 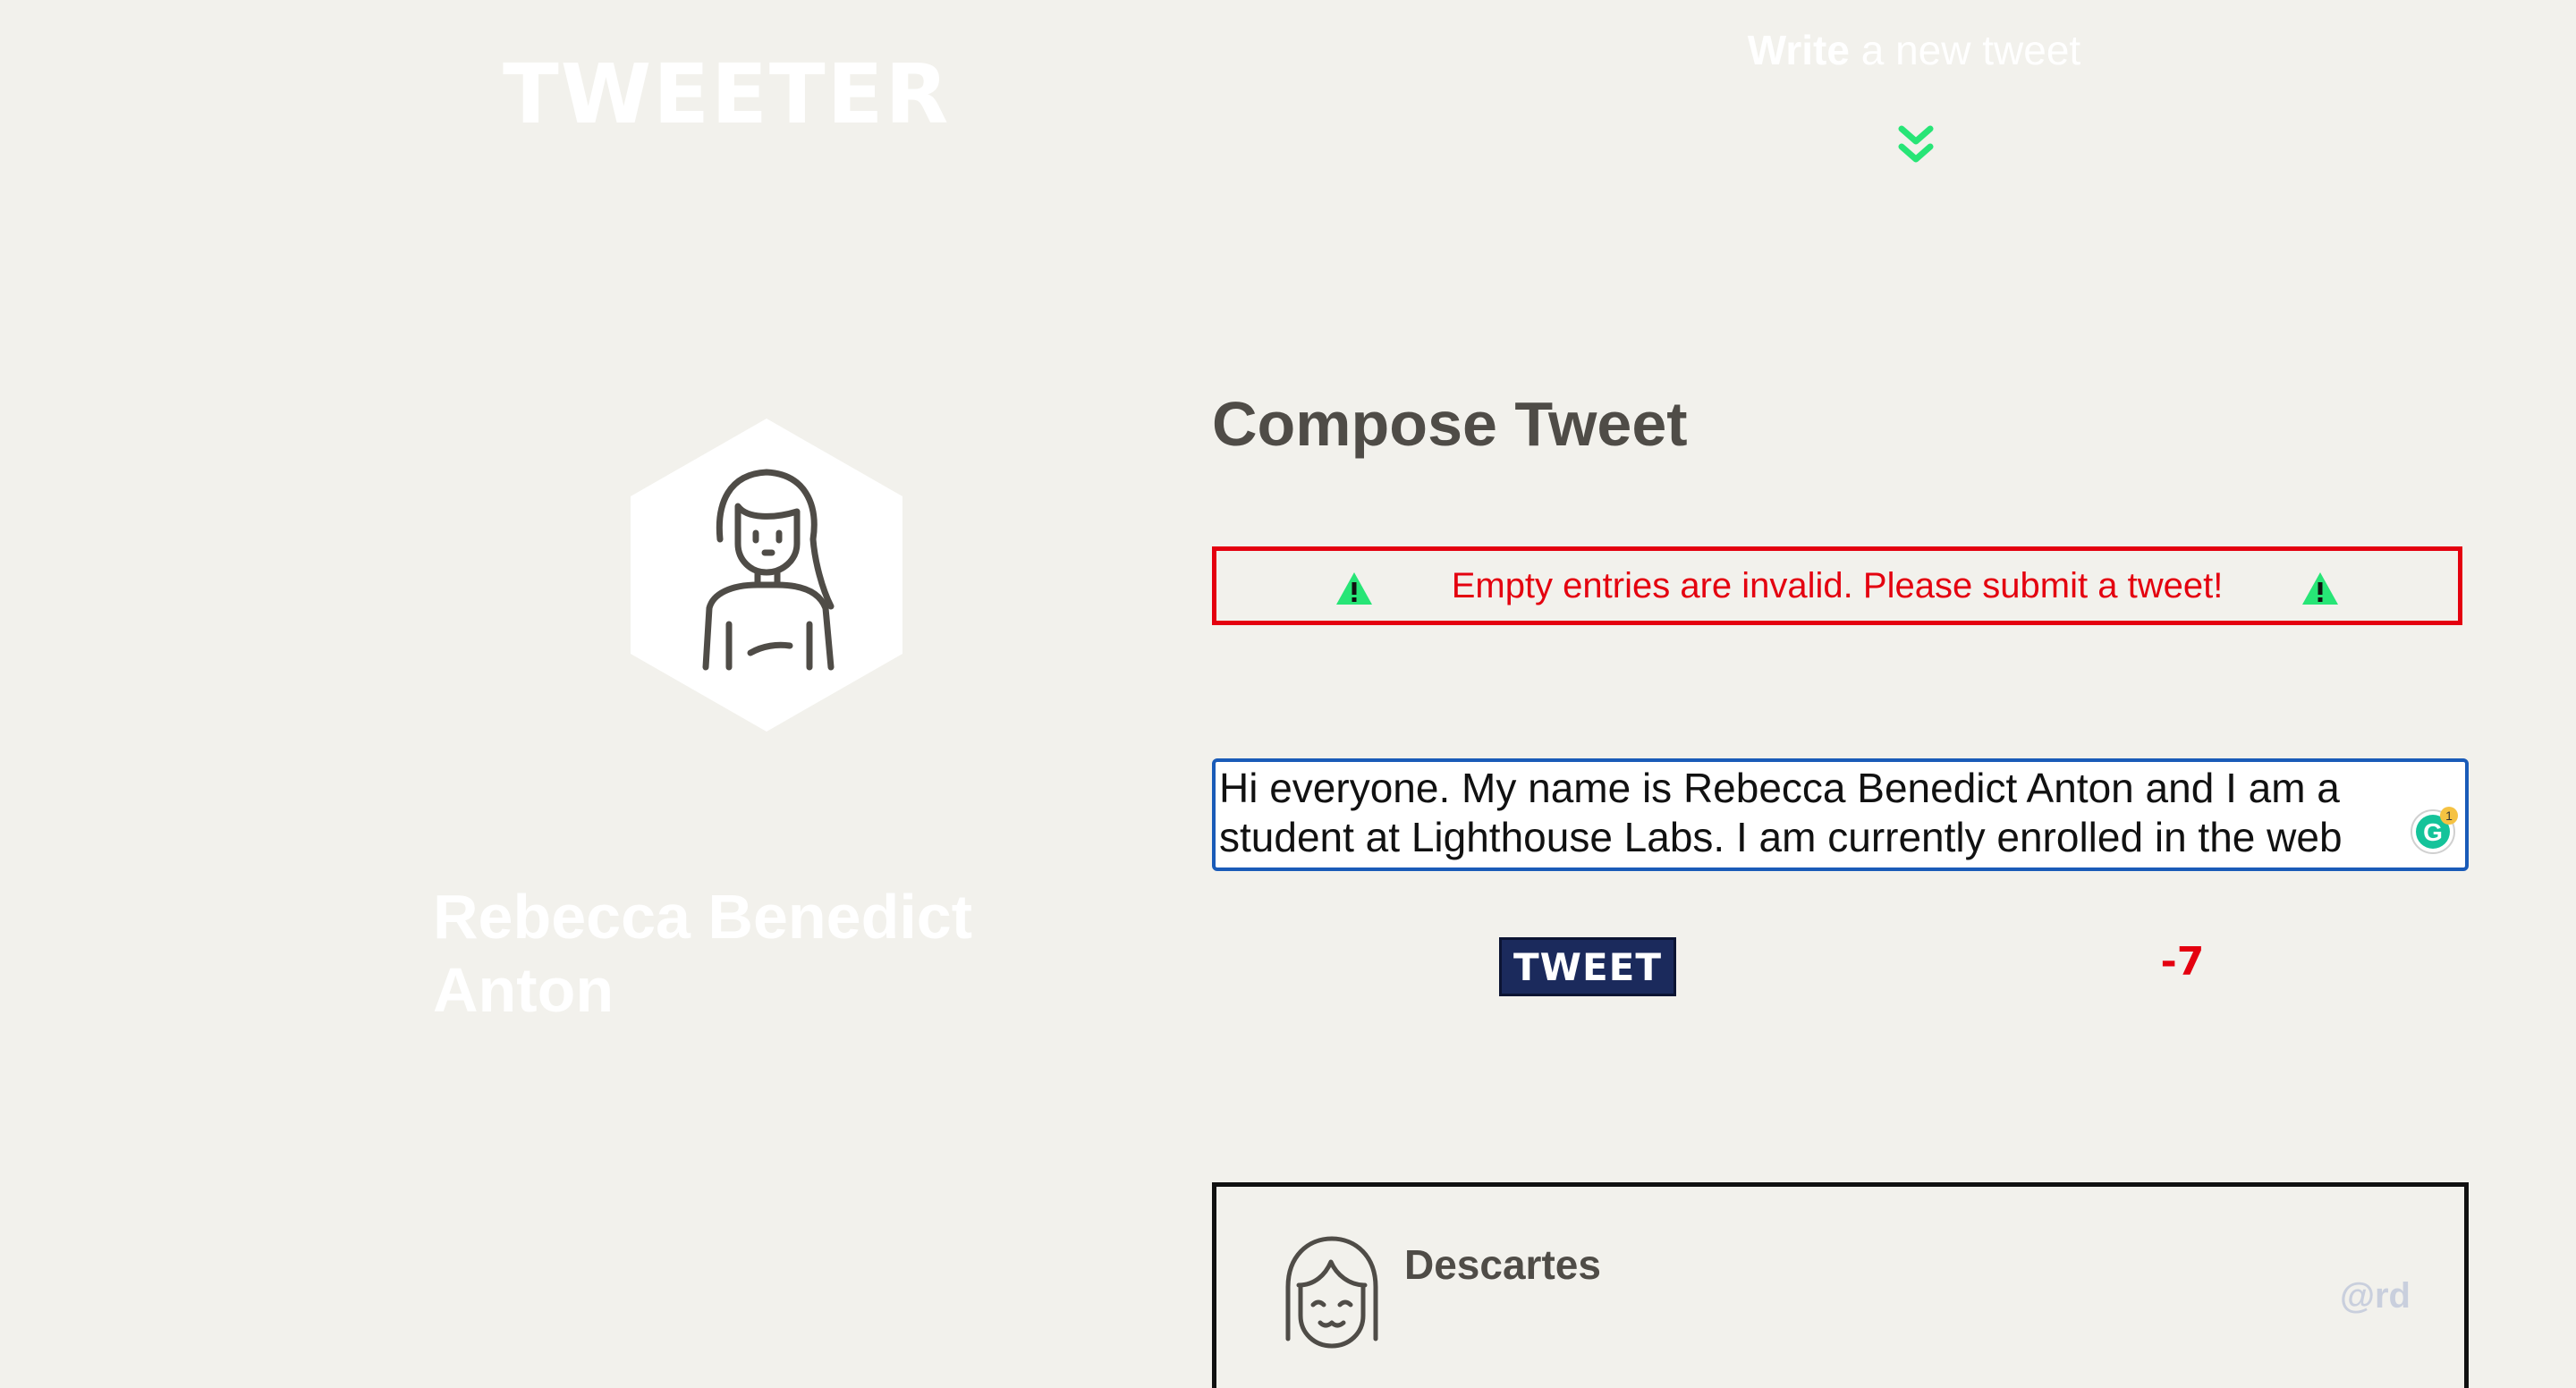 What do you see at coordinates (1965, 50) in the screenshot?
I see `write-new-tweet-text: a new tweet` at bounding box center [1965, 50].